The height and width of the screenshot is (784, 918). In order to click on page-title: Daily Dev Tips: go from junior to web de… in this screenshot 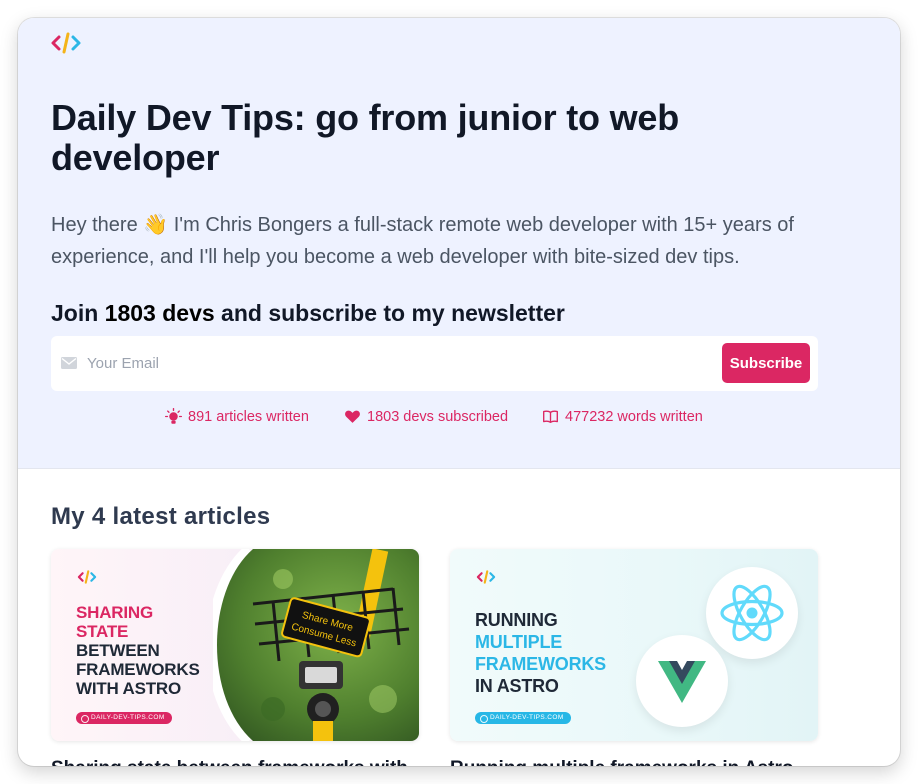, I will do `click(365, 137)`.